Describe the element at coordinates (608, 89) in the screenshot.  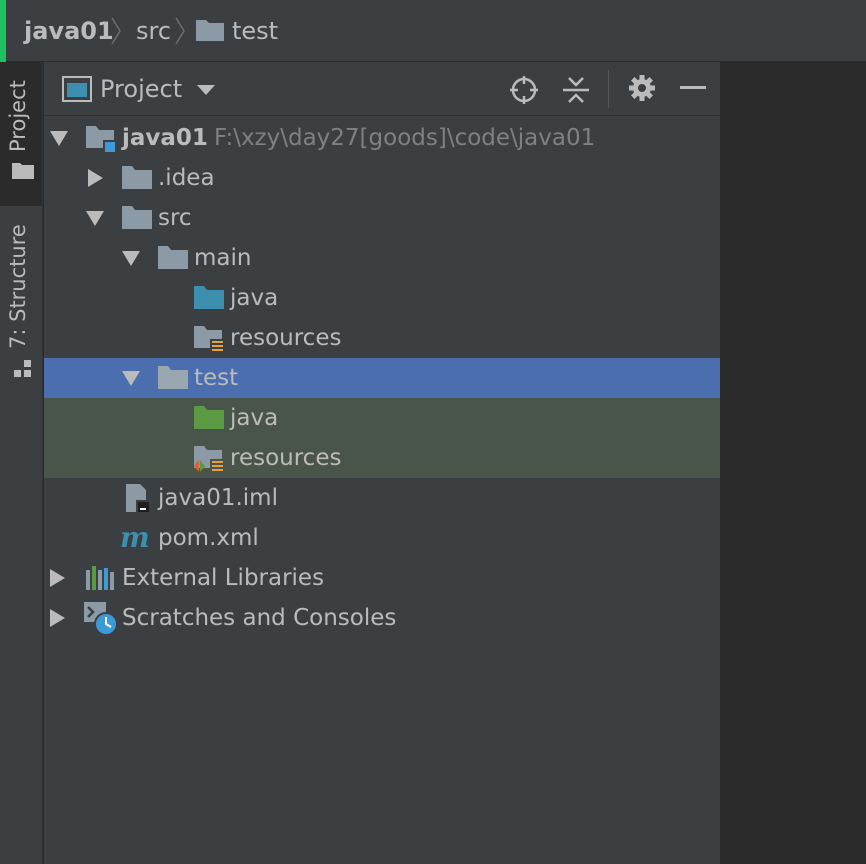
I see `toolbar-separator` at that location.